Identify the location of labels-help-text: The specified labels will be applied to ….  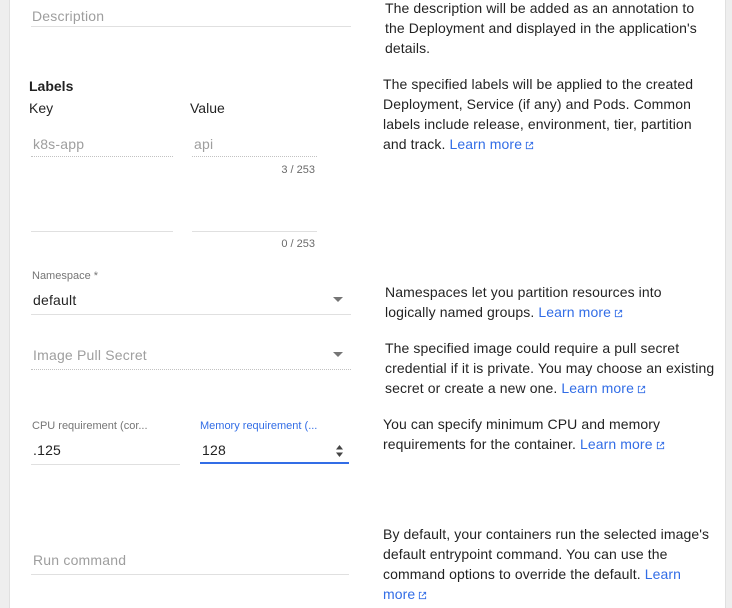
(538, 114).